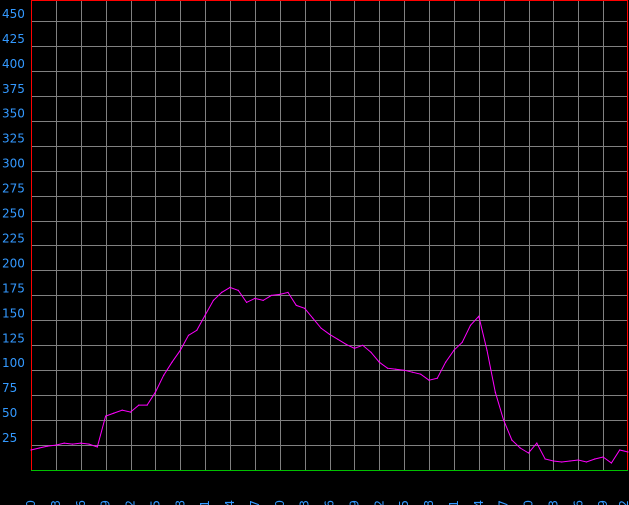 This screenshot has width=629, height=505. I want to click on y-tick-label: 425, so click(13, 39).